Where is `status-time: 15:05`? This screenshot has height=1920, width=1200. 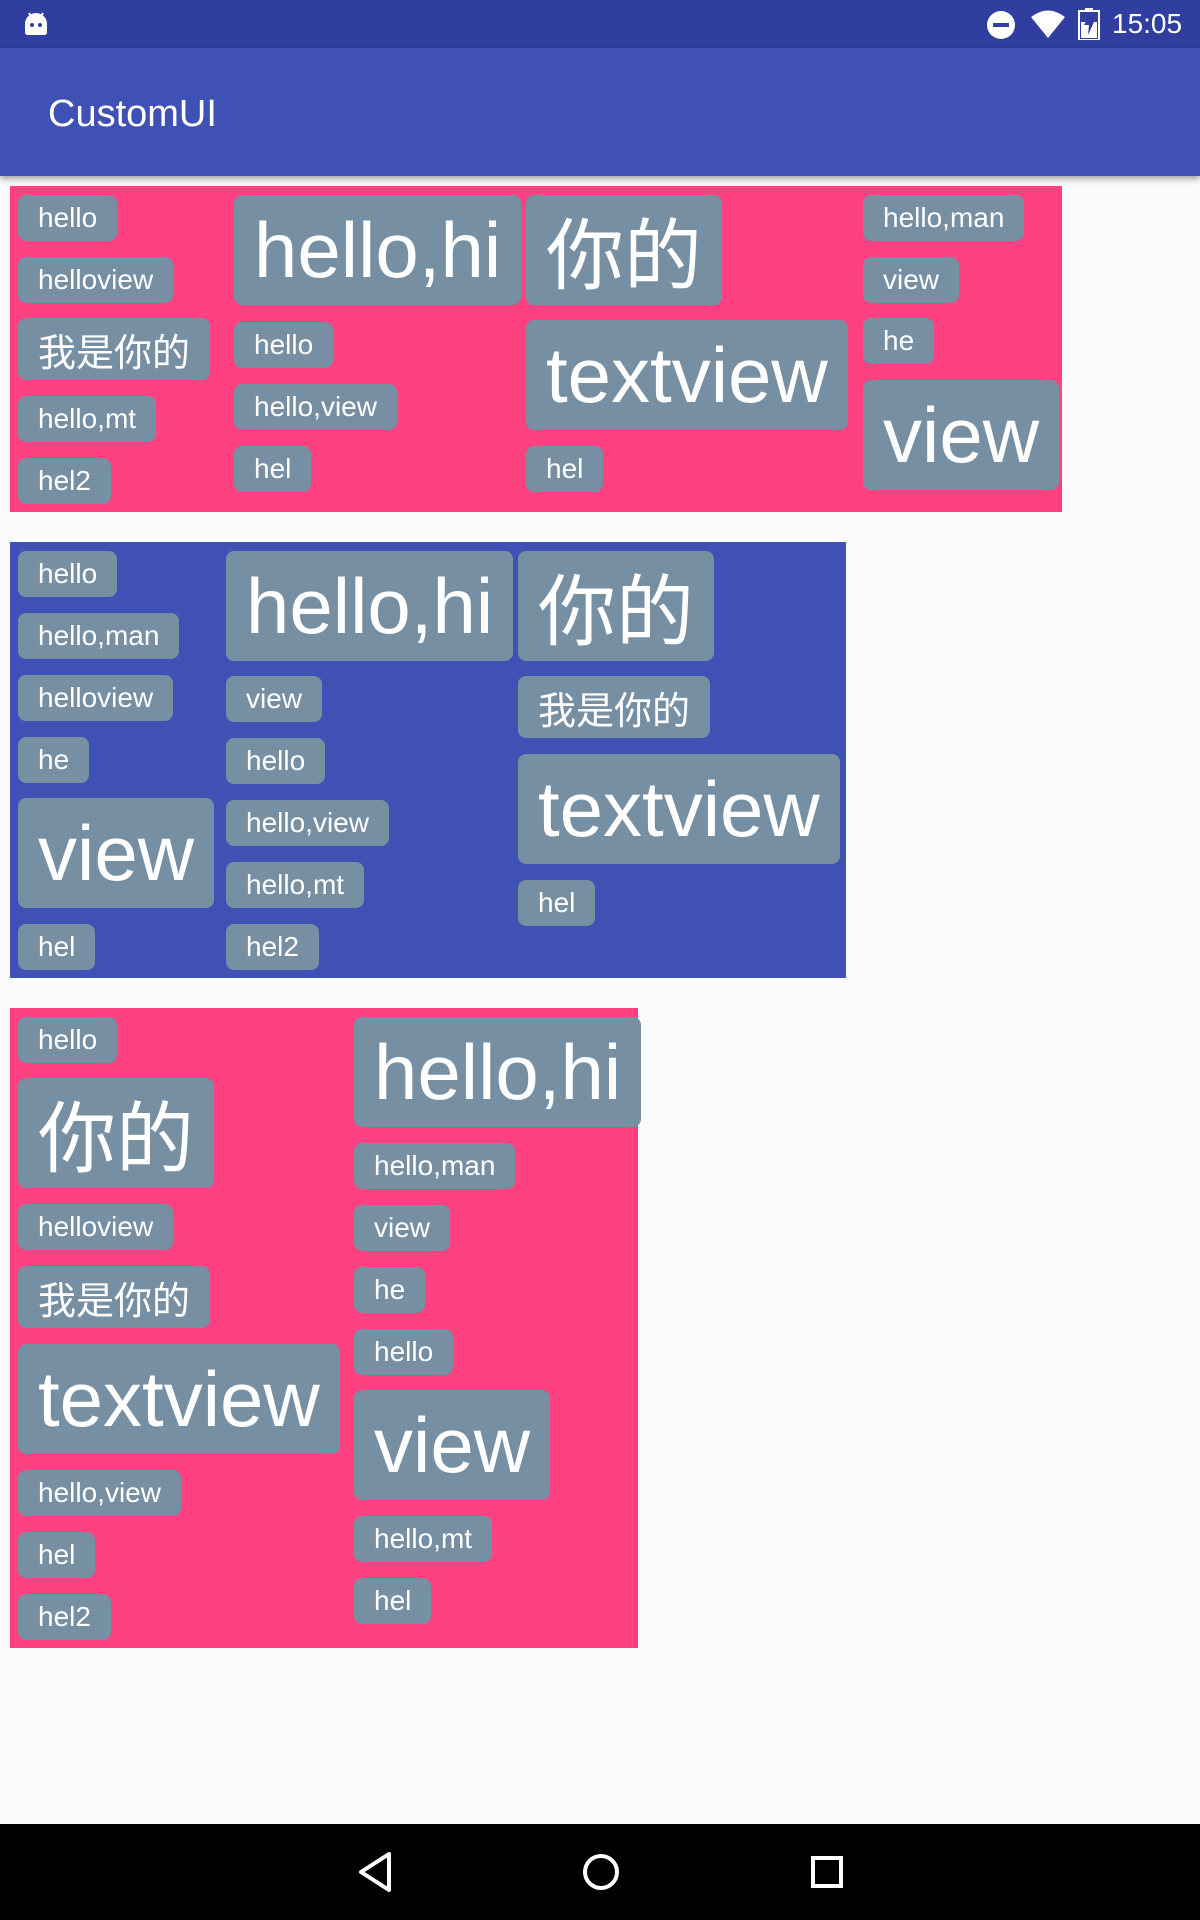 status-time: 15:05 is located at coordinates (1147, 23).